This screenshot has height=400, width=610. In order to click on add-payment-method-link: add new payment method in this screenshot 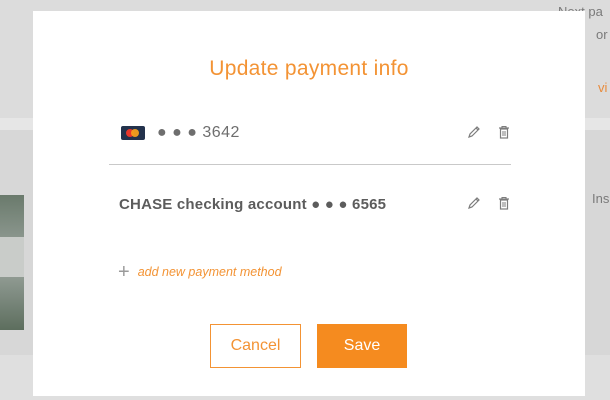, I will do `click(210, 272)`.